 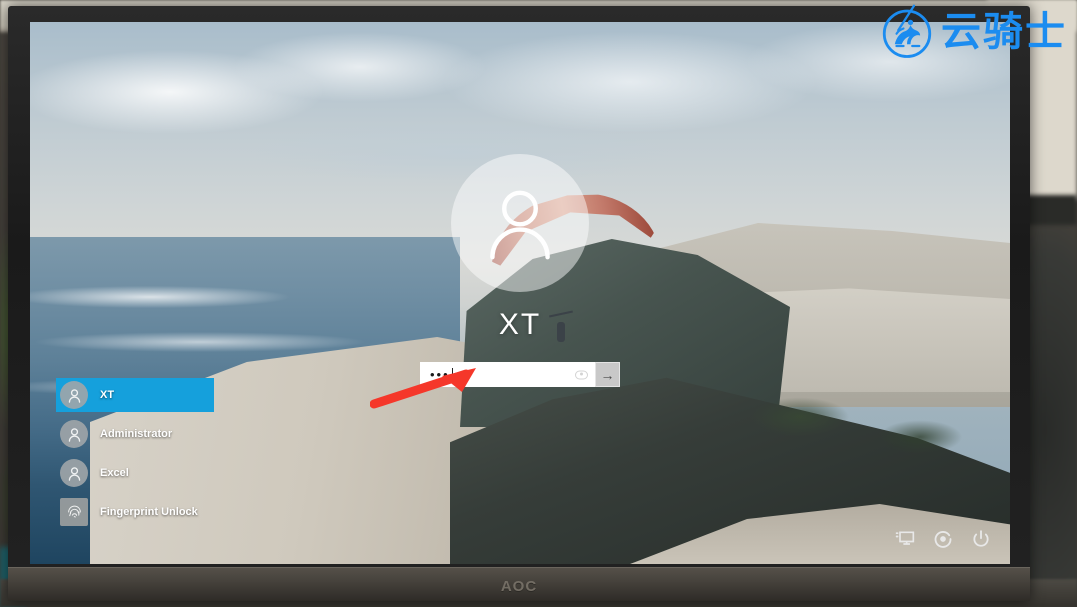 I want to click on password-input: •••, so click(x=507, y=374).